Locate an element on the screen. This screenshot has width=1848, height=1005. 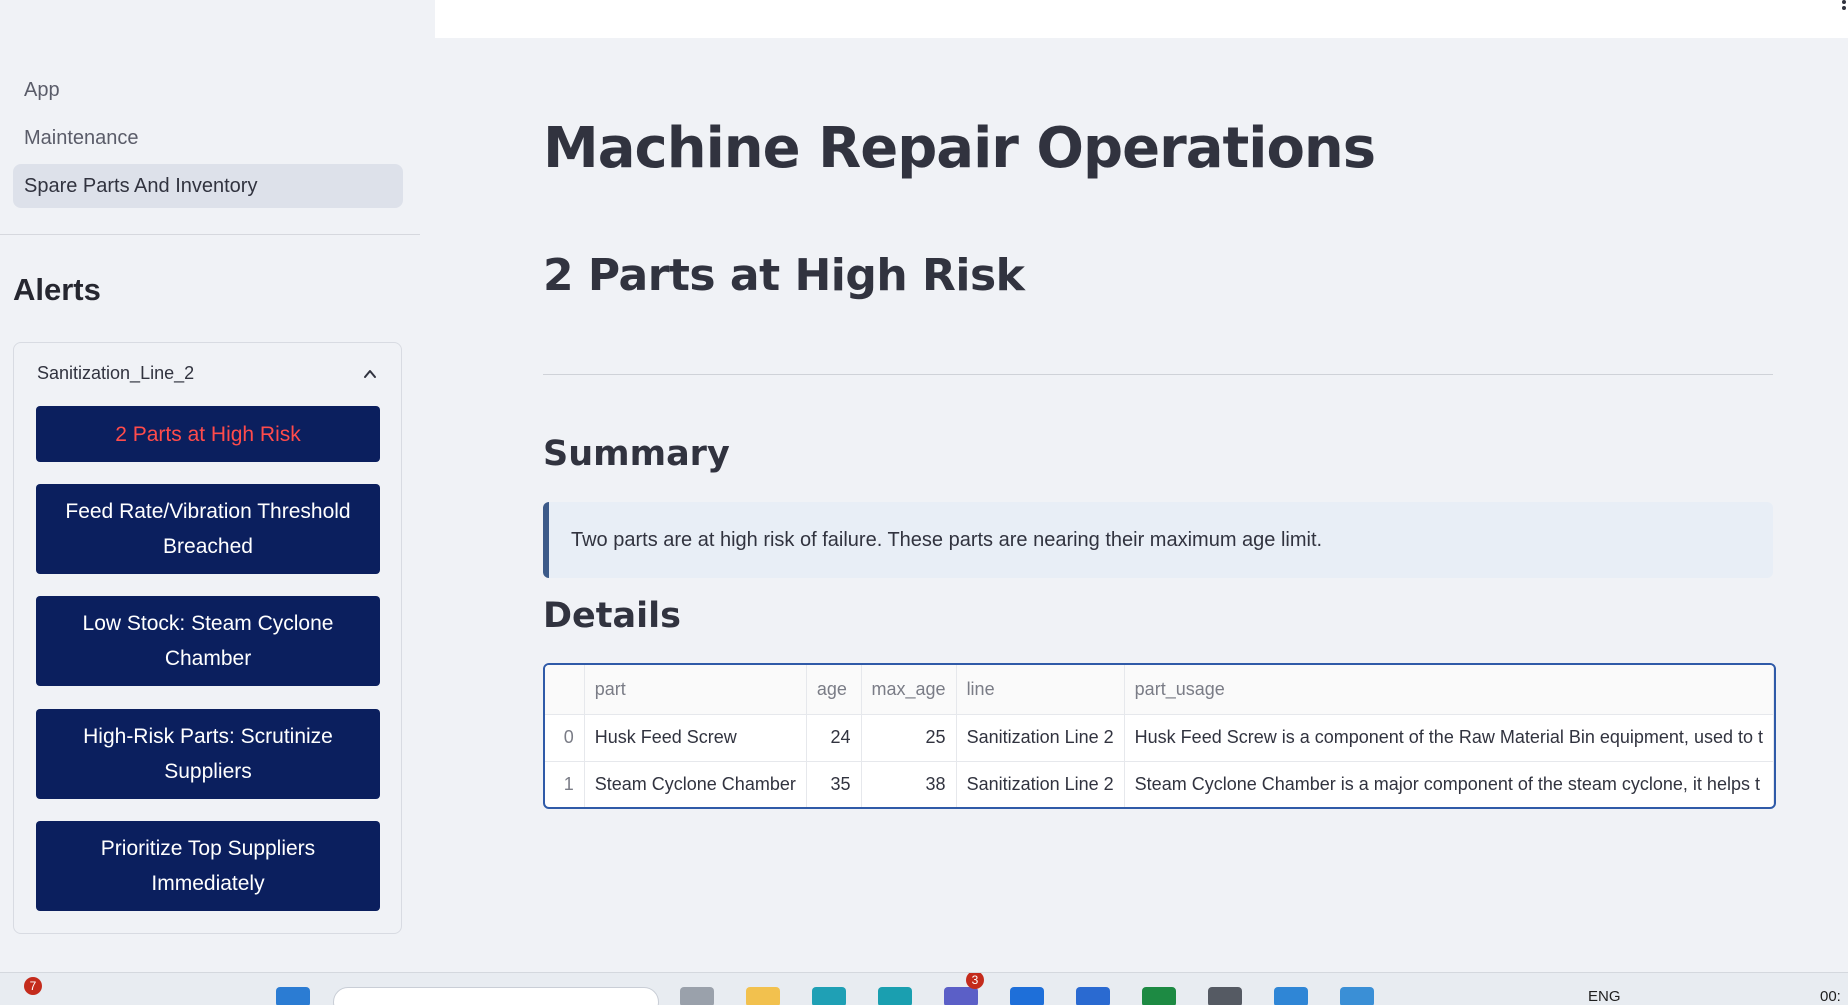
cell-max-age: 38 is located at coordinates (909, 784).